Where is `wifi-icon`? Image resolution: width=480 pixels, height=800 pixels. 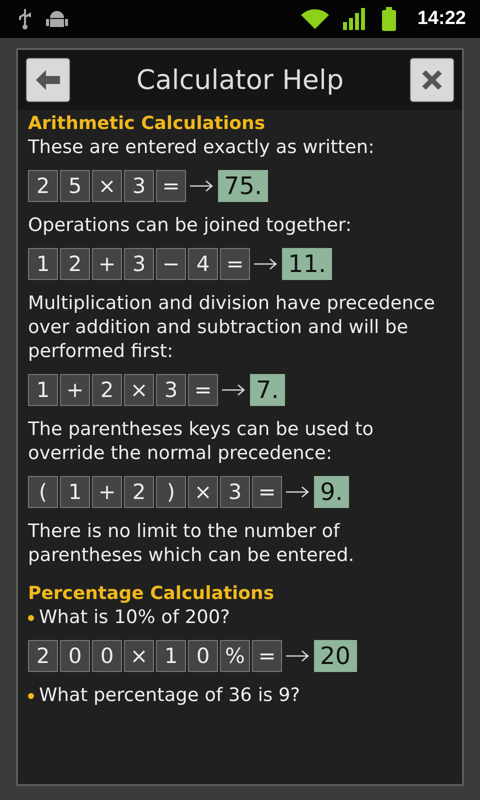 wifi-icon is located at coordinates (315, 19).